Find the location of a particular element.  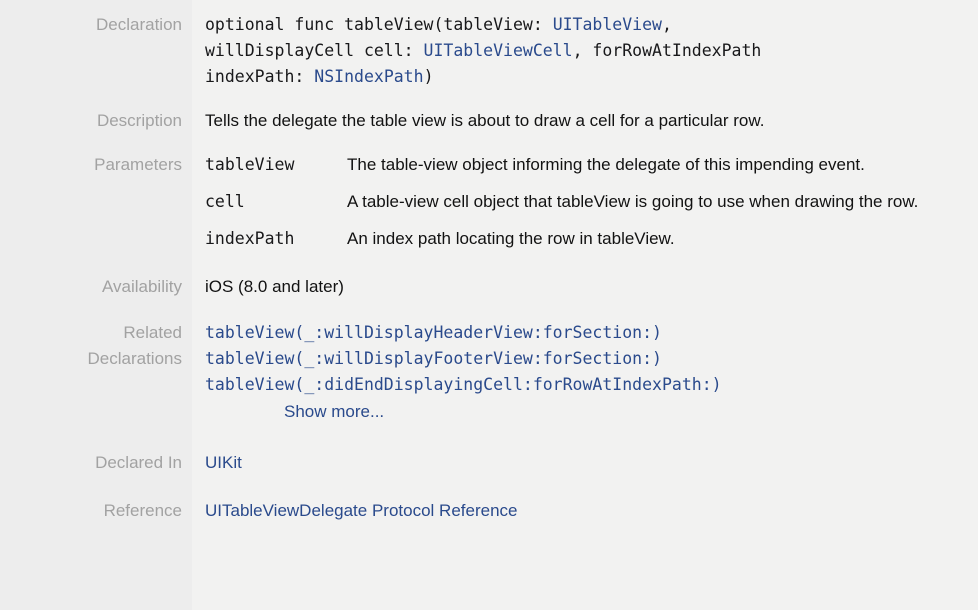

related-declarations-label-line-1: Related is located at coordinates (152, 332).